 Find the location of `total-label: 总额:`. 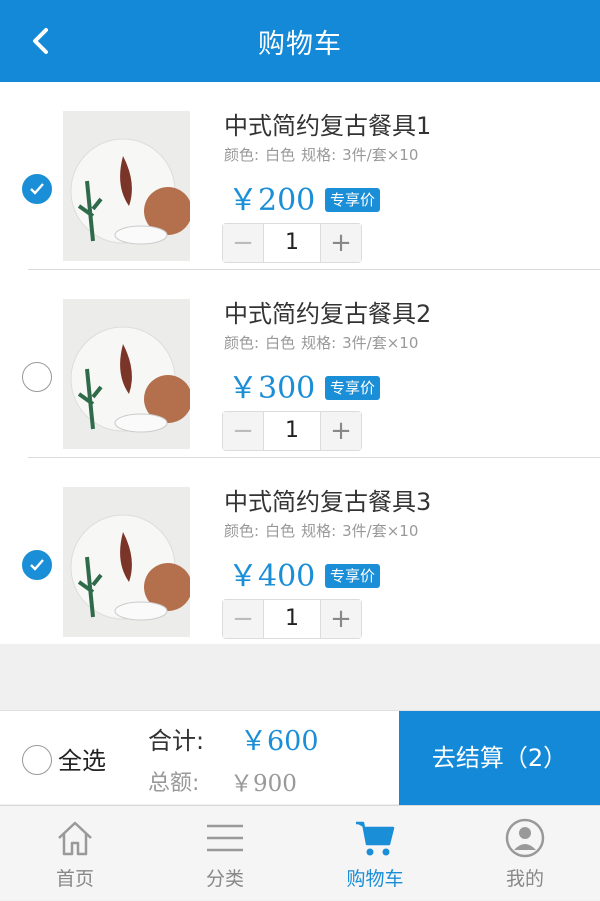

total-label: 总额: is located at coordinates (174, 783).